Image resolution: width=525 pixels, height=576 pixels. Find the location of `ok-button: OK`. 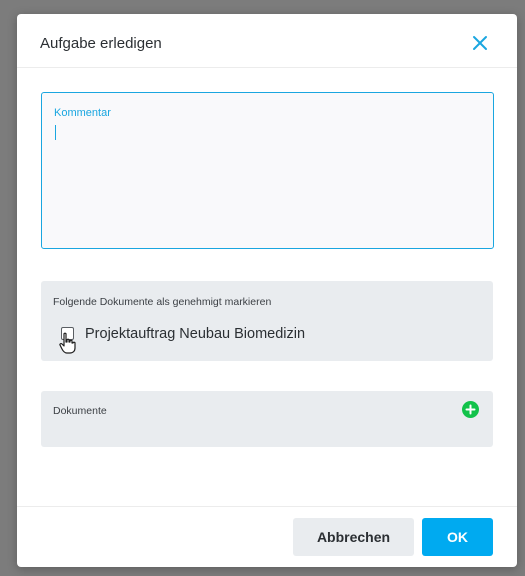

ok-button: OK is located at coordinates (457, 537).